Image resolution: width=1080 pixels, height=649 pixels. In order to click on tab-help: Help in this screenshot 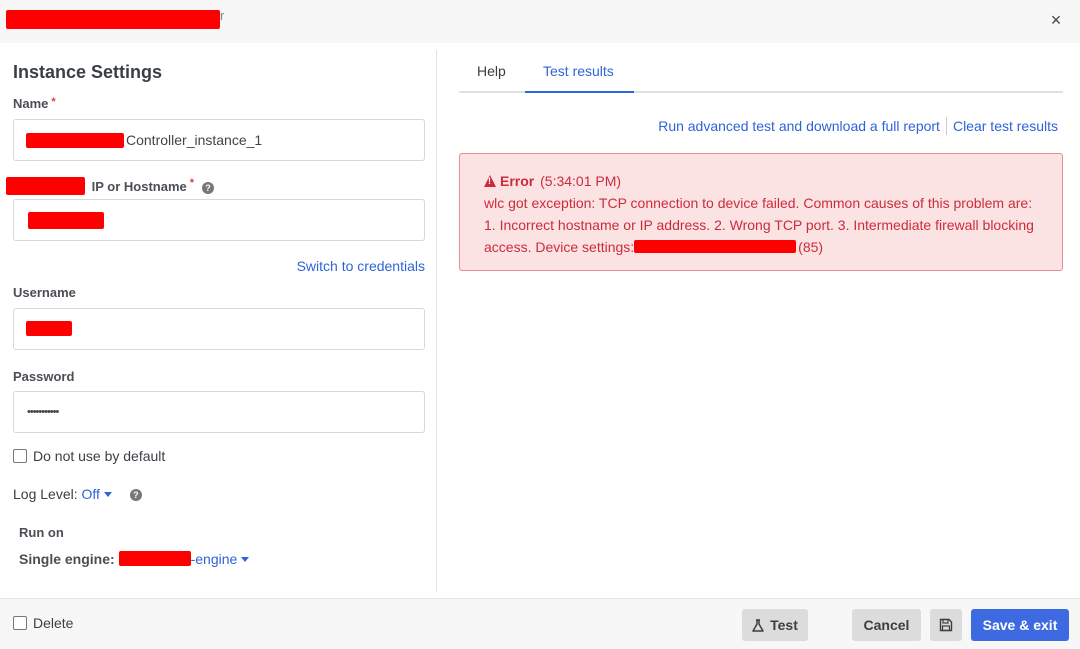, I will do `click(491, 71)`.